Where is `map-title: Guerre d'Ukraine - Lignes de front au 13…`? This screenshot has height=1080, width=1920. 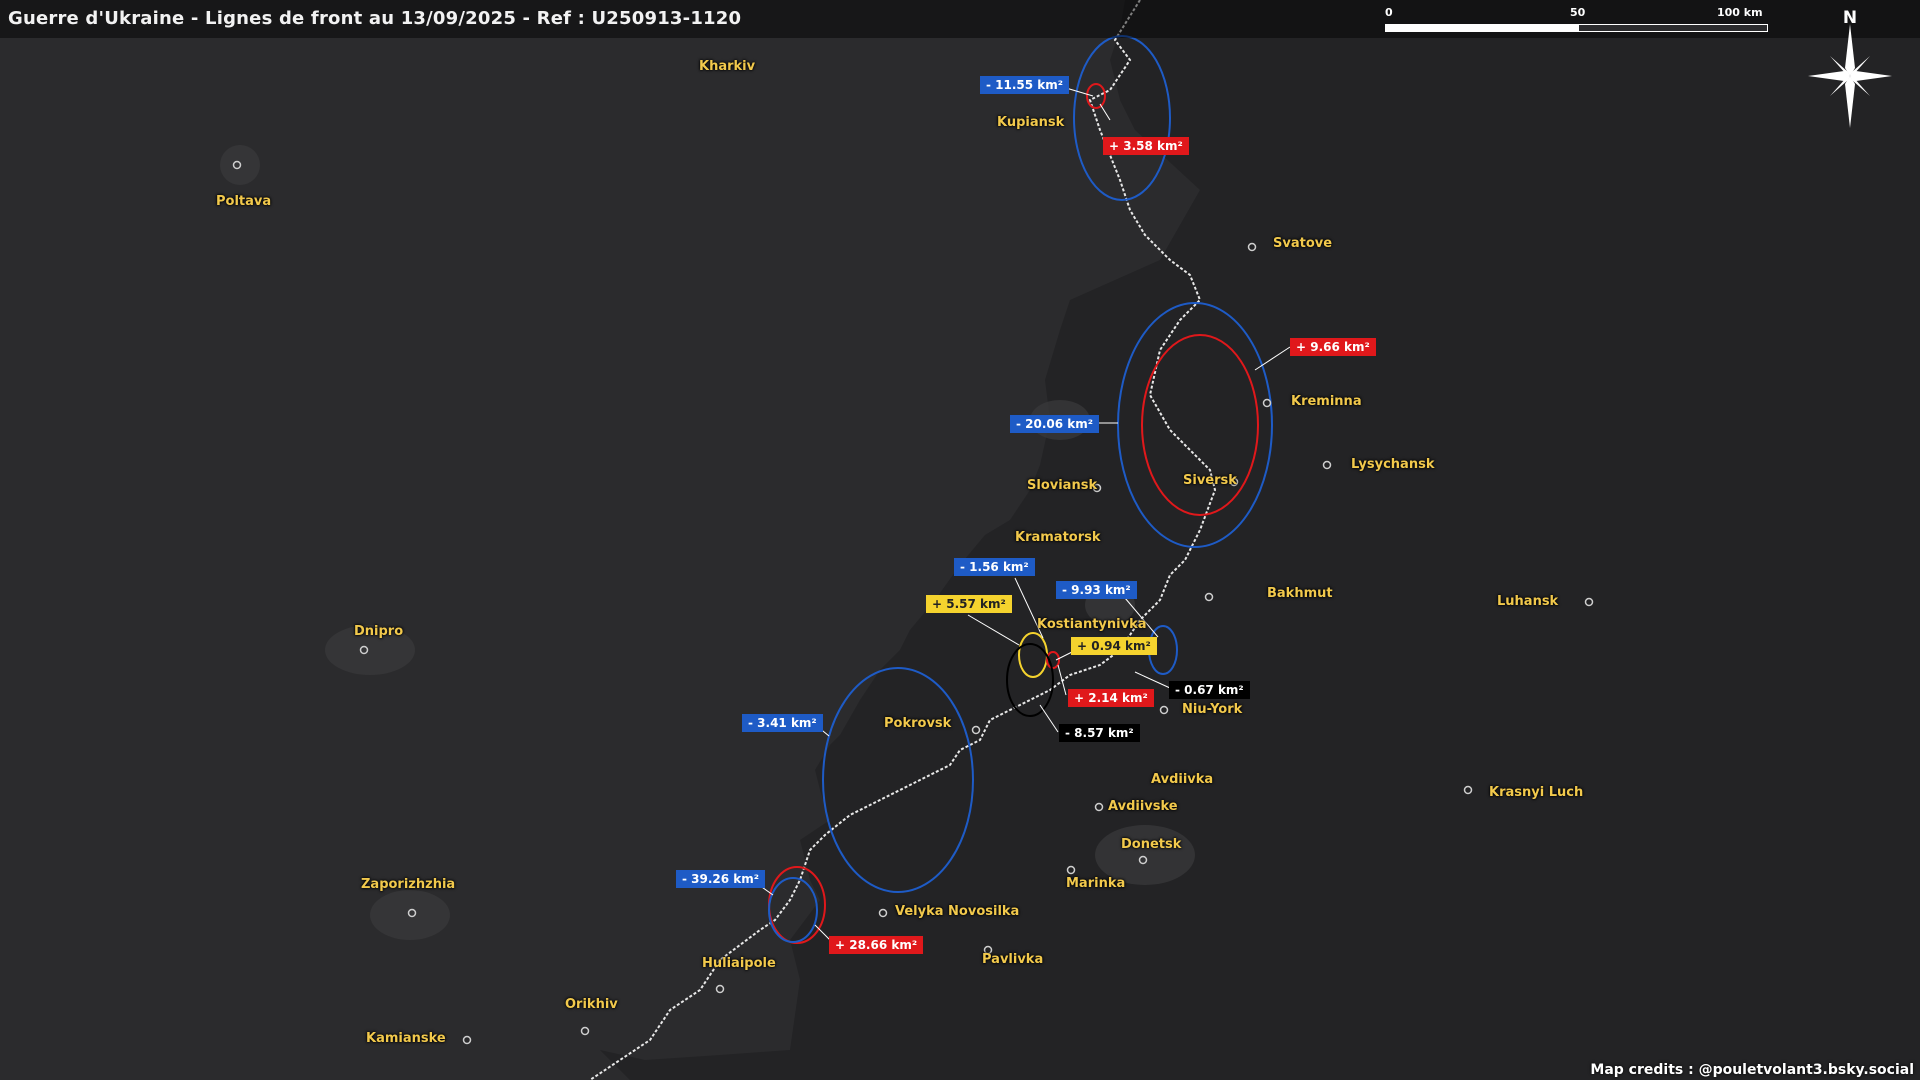
map-title: Guerre d'Ukraine - Lignes de front au 13… is located at coordinates (375, 18).